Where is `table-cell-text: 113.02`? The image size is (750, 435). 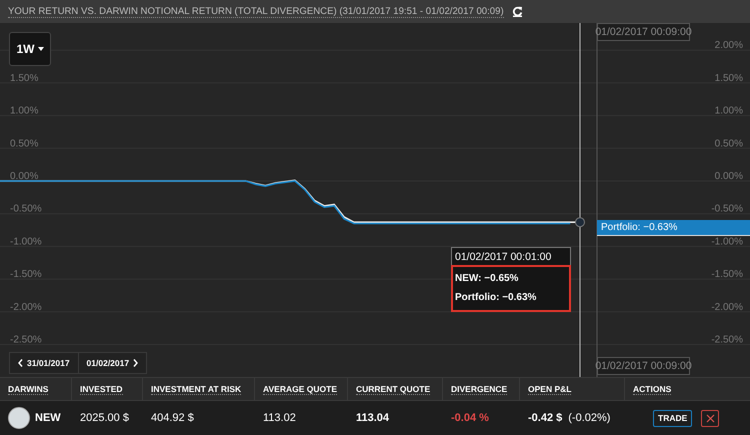
table-cell-text: 113.02 is located at coordinates (279, 418).